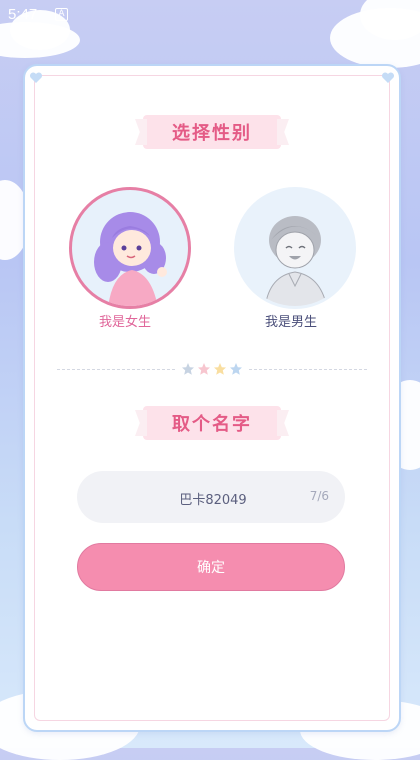  I want to click on female-label: 我是女生, so click(125, 320).